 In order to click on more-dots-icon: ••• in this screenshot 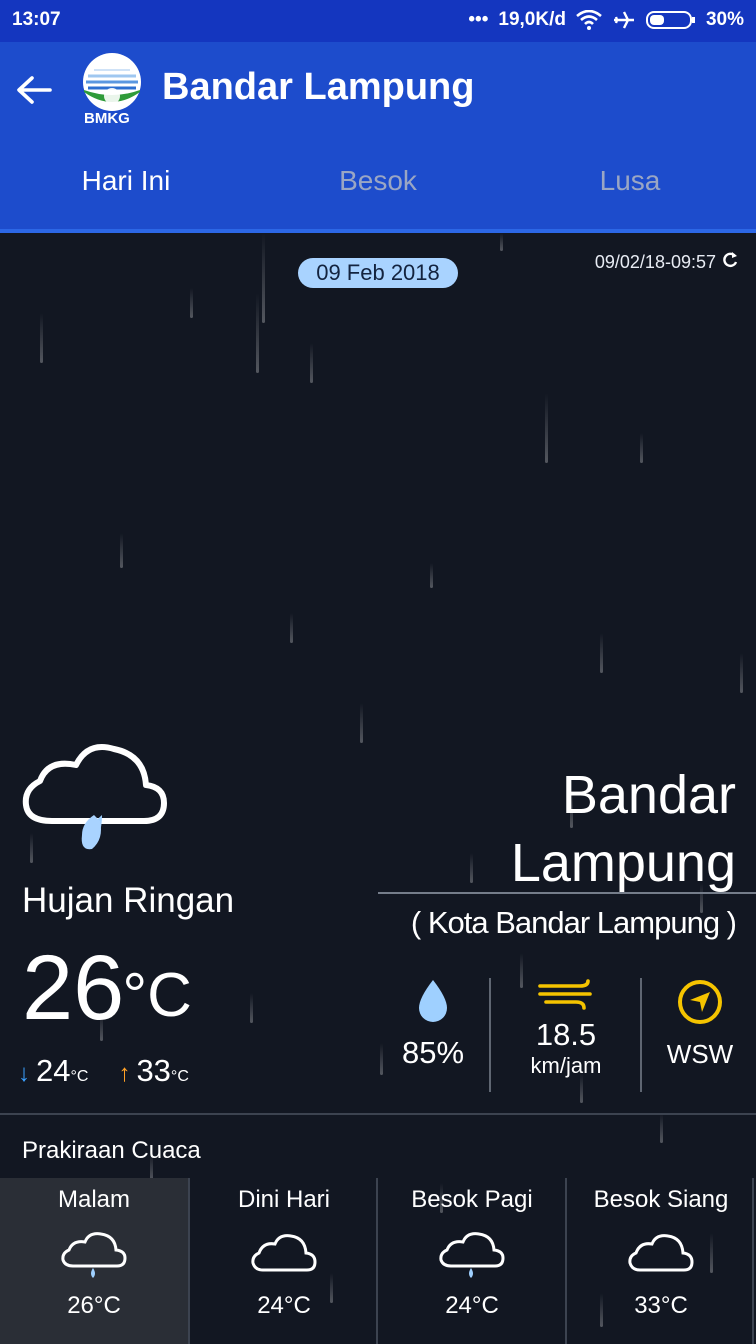, I will do `click(478, 19)`.